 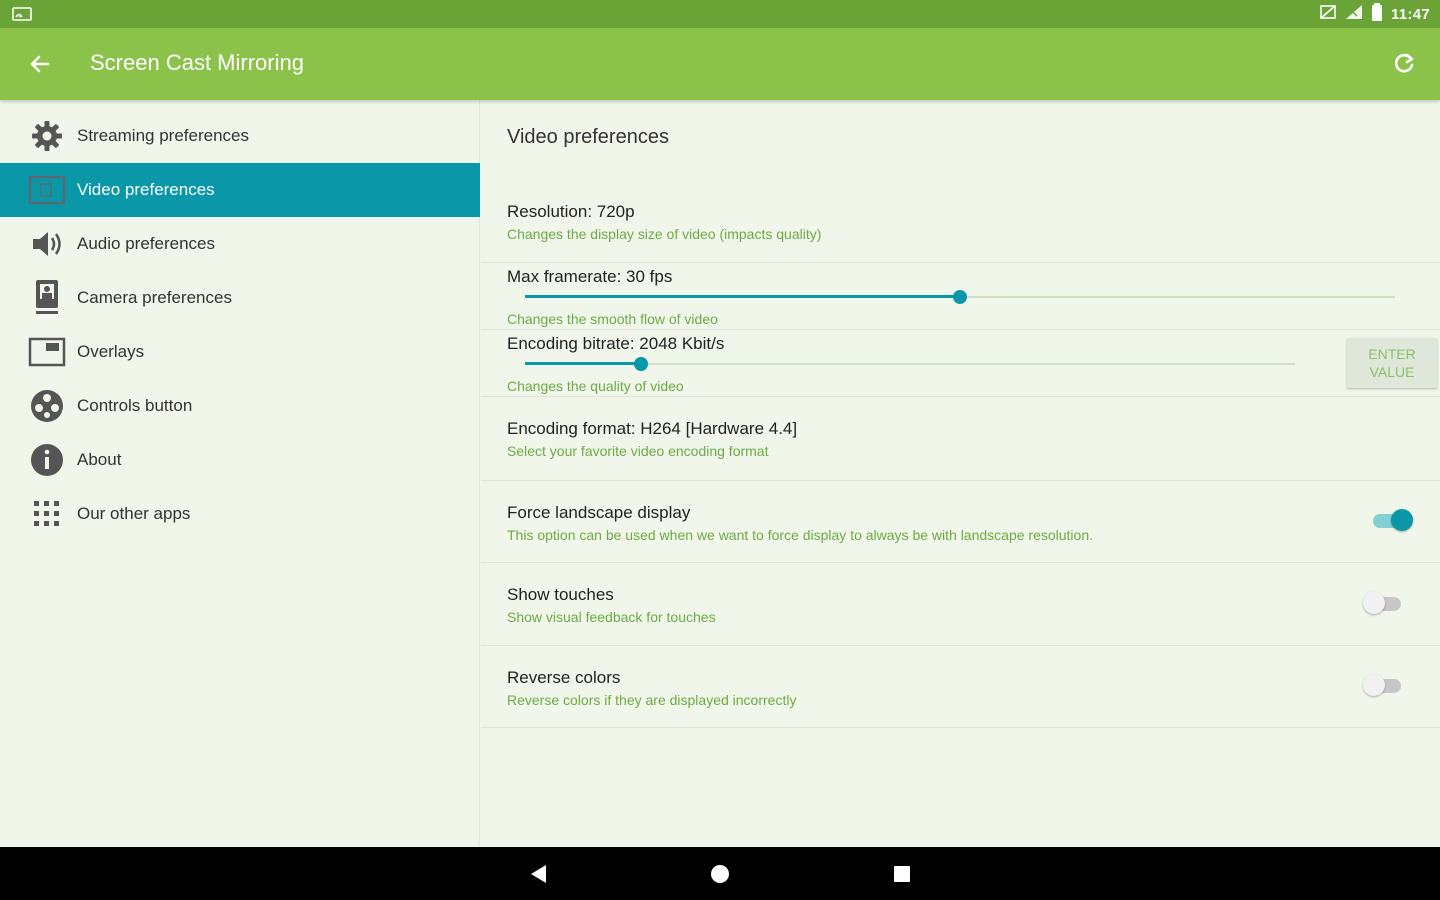 I want to click on recents-square-icon, so click(x=902, y=874).